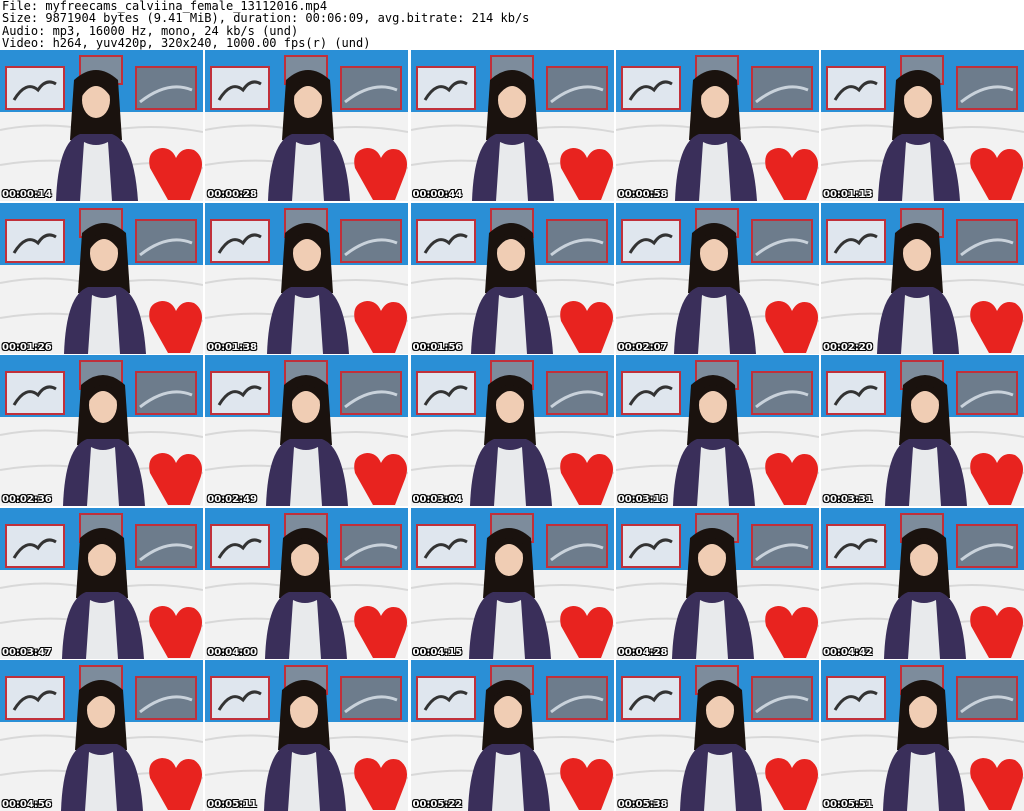 The width and height of the screenshot is (1024, 811). I want to click on video-thumbnail: 00:01:26, so click(101, 278).